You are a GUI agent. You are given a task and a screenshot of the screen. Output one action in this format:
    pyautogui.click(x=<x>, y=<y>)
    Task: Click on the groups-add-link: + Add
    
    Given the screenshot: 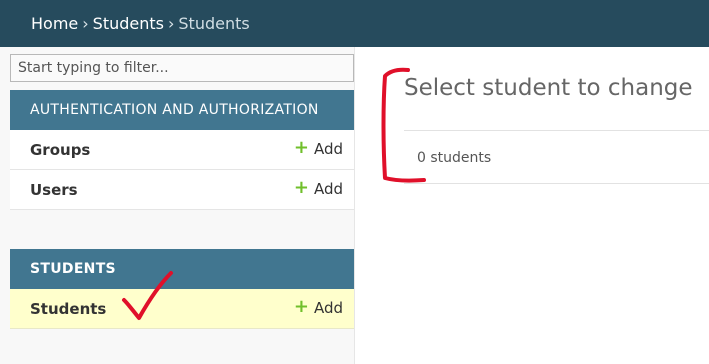 What is the action you would take?
    pyautogui.click(x=318, y=148)
    